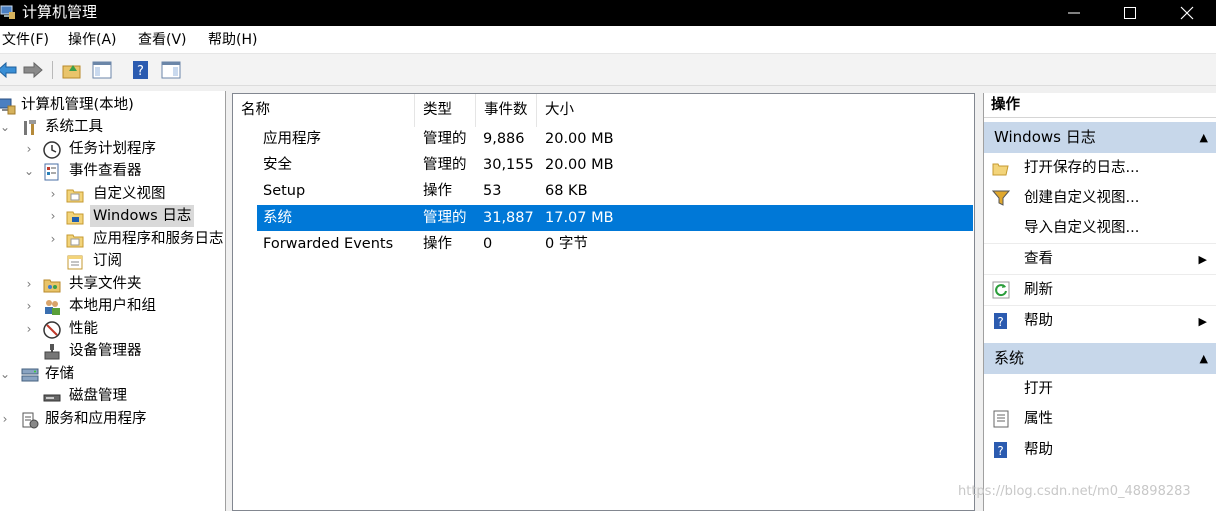  Describe the element at coordinates (162, 40) in the screenshot. I see `menu-view: 查看(V)` at that location.